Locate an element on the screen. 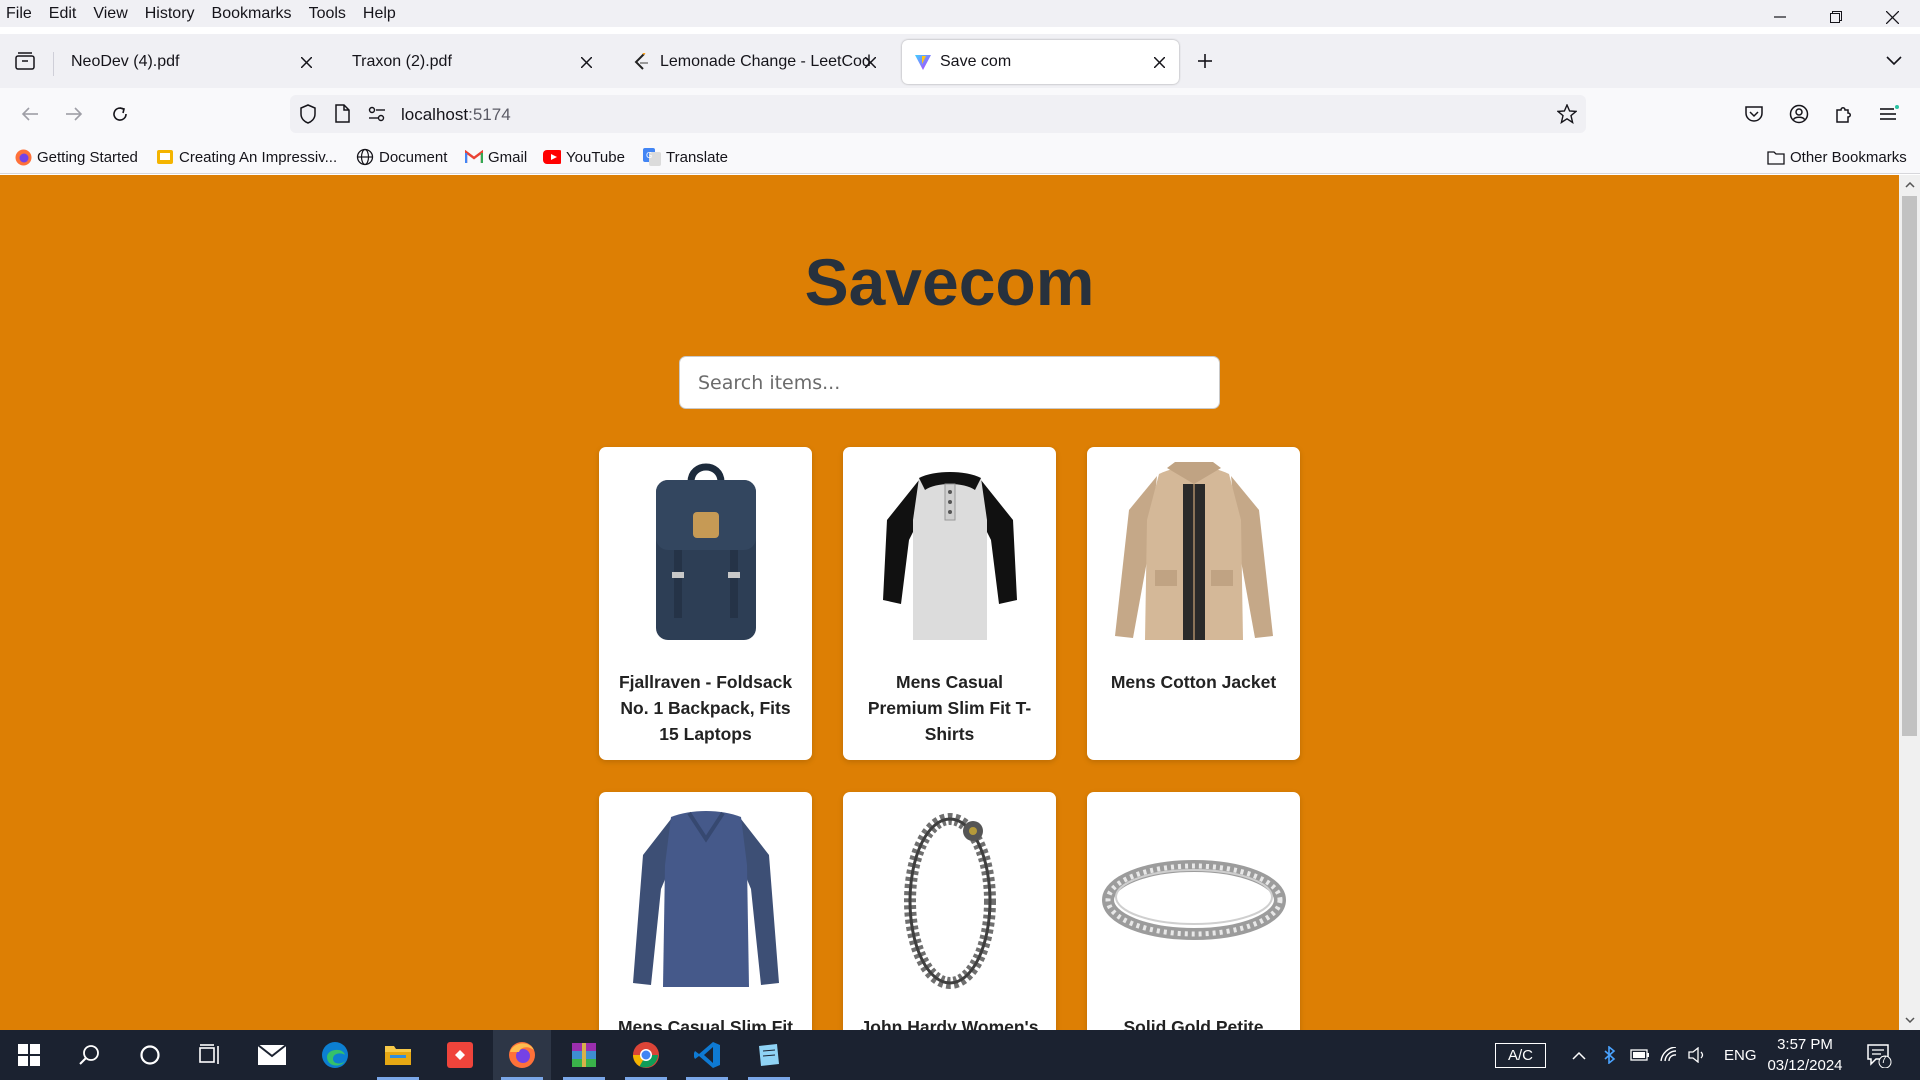 Image resolution: width=1920 pixels, height=1080 pixels. action-center-button: 7 is located at coordinates (1879, 1055).